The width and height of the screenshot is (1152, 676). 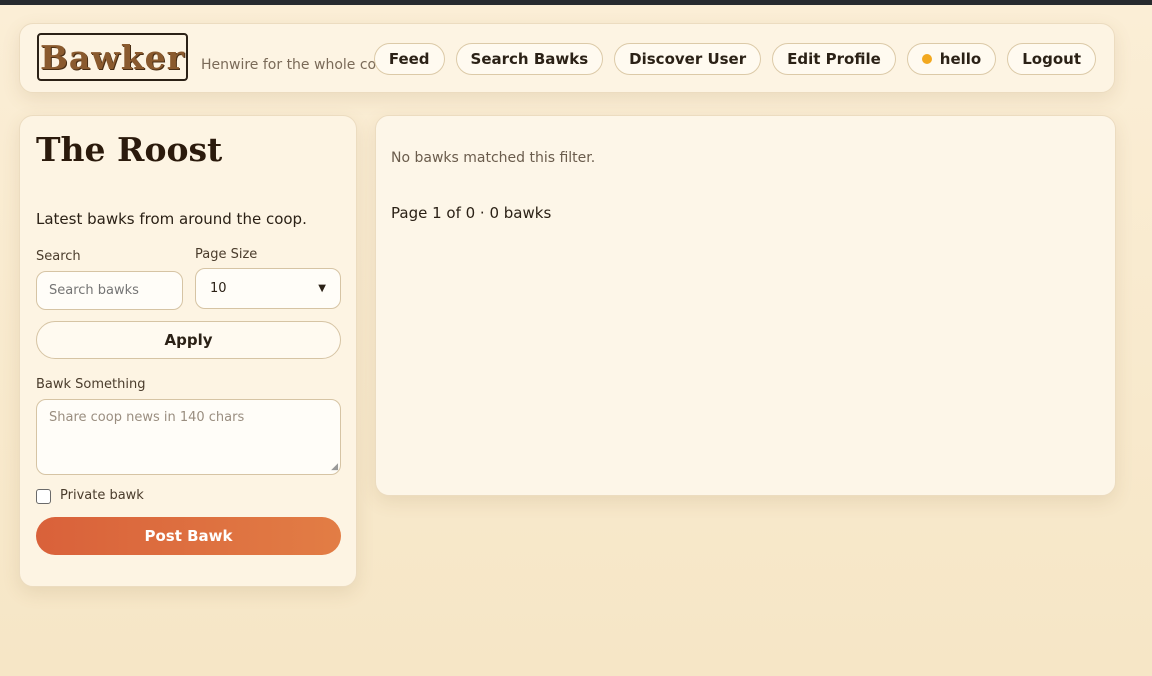 What do you see at coordinates (834, 59) in the screenshot?
I see `nav-edit-profile-button: Edit Profile` at bounding box center [834, 59].